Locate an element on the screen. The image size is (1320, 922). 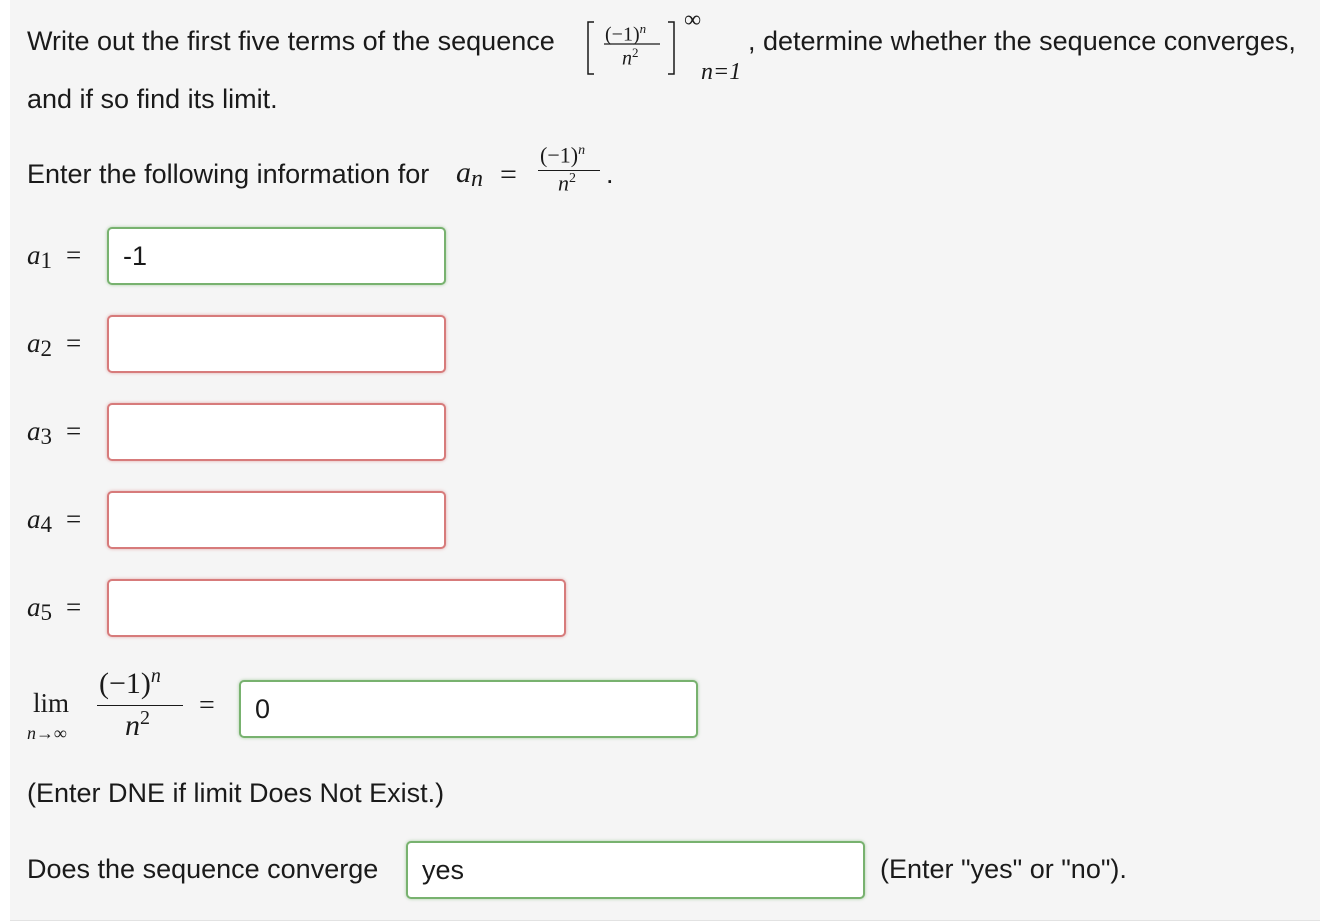
term-input-a4 is located at coordinates (276, 520).